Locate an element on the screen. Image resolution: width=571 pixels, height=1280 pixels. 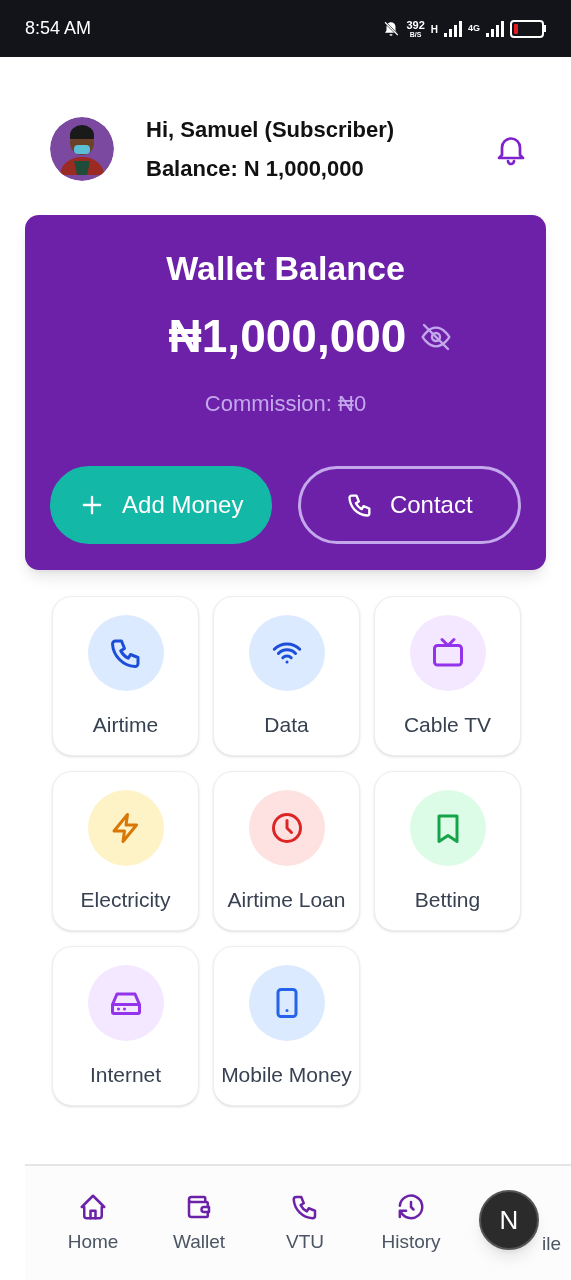
commission: Commission: ₦0 is located at coordinates (285, 404).